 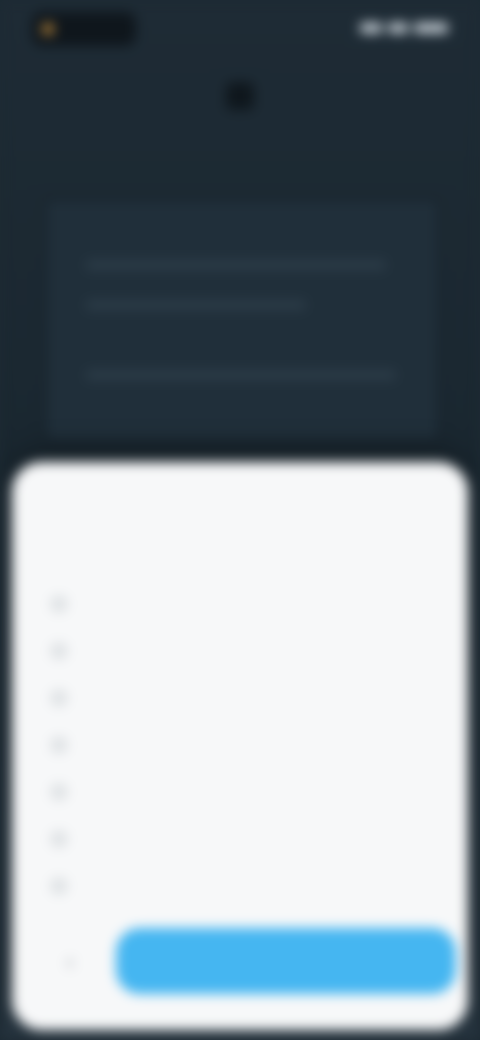 I want to click on battery-icon, so click(x=431, y=28).